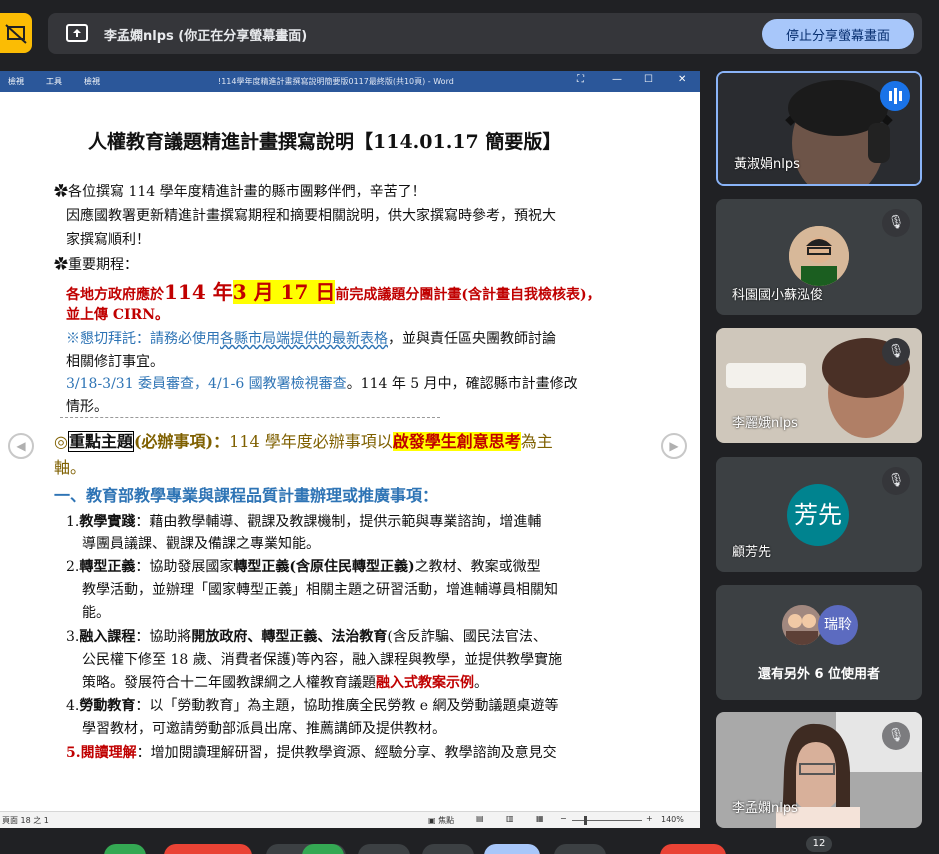  I want to click on menu-view-2: 檢視, so click(92, 81).